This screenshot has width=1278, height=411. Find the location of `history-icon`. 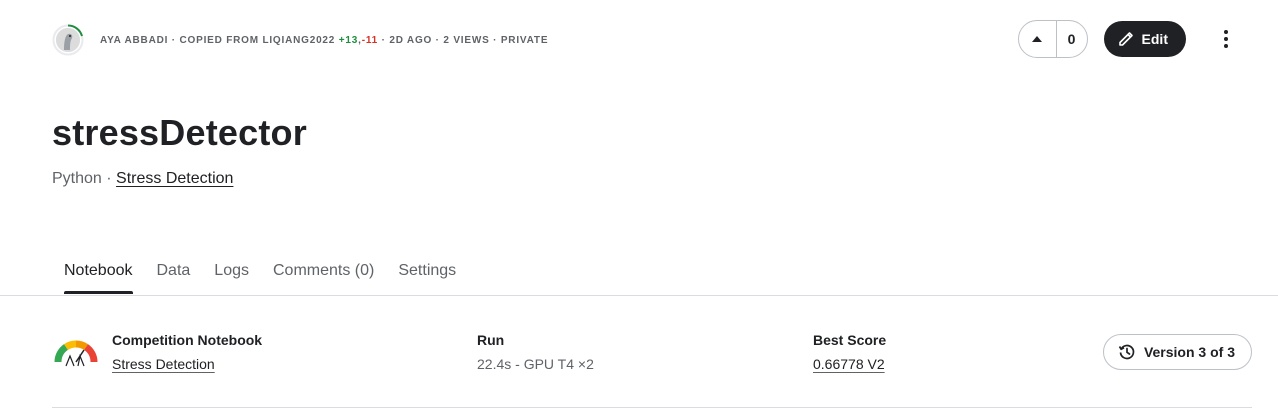

history-icon is located at coordinates (1126, 352).